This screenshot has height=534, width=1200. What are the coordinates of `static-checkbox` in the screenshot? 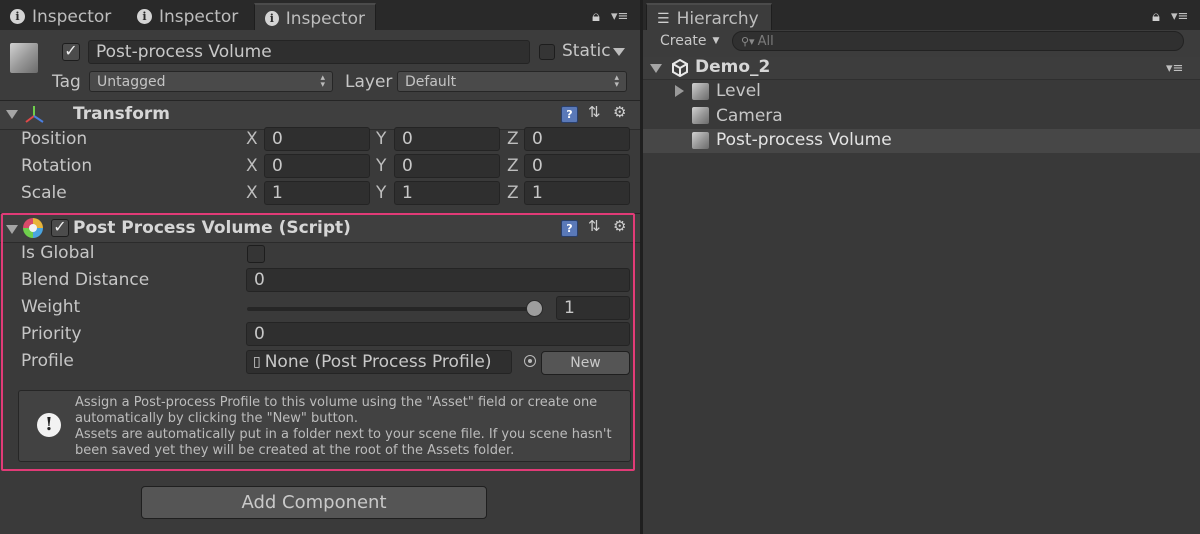 It's located at (547, 52).